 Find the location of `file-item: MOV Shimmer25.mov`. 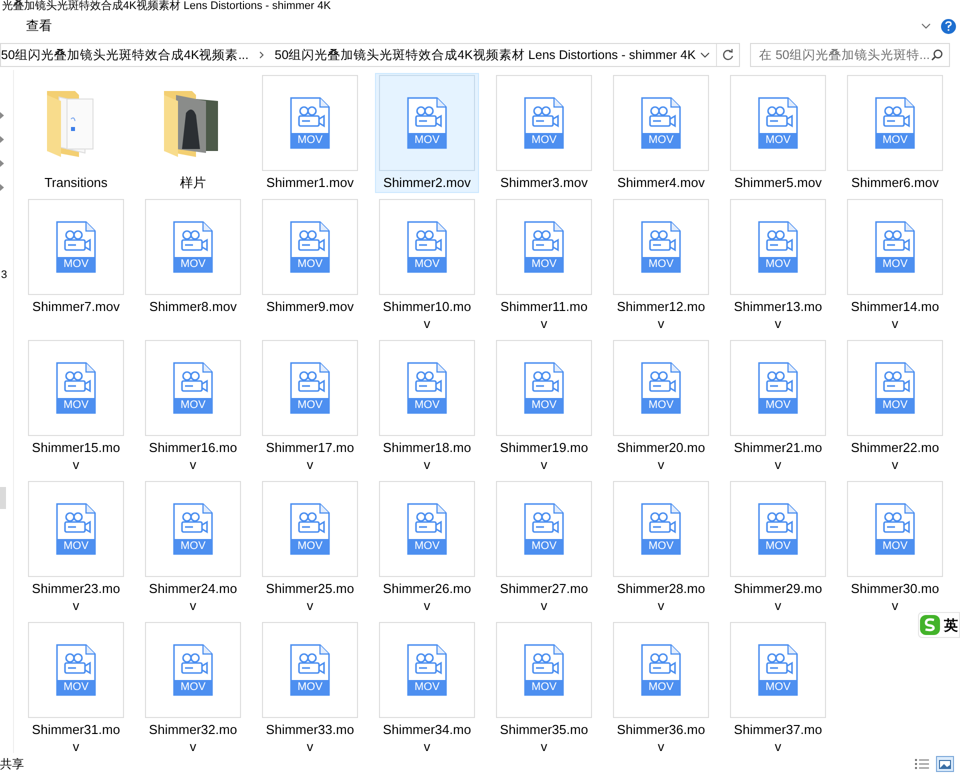

file-item: MOV Shimmer25.mov is located at coordinates (310, 547).